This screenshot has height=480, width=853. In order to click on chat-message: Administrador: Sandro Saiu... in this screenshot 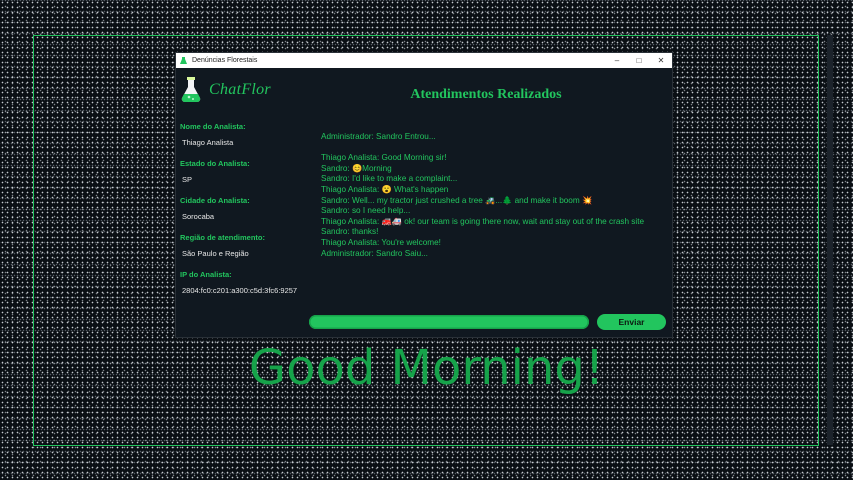, I will do `click(374, 253)`.